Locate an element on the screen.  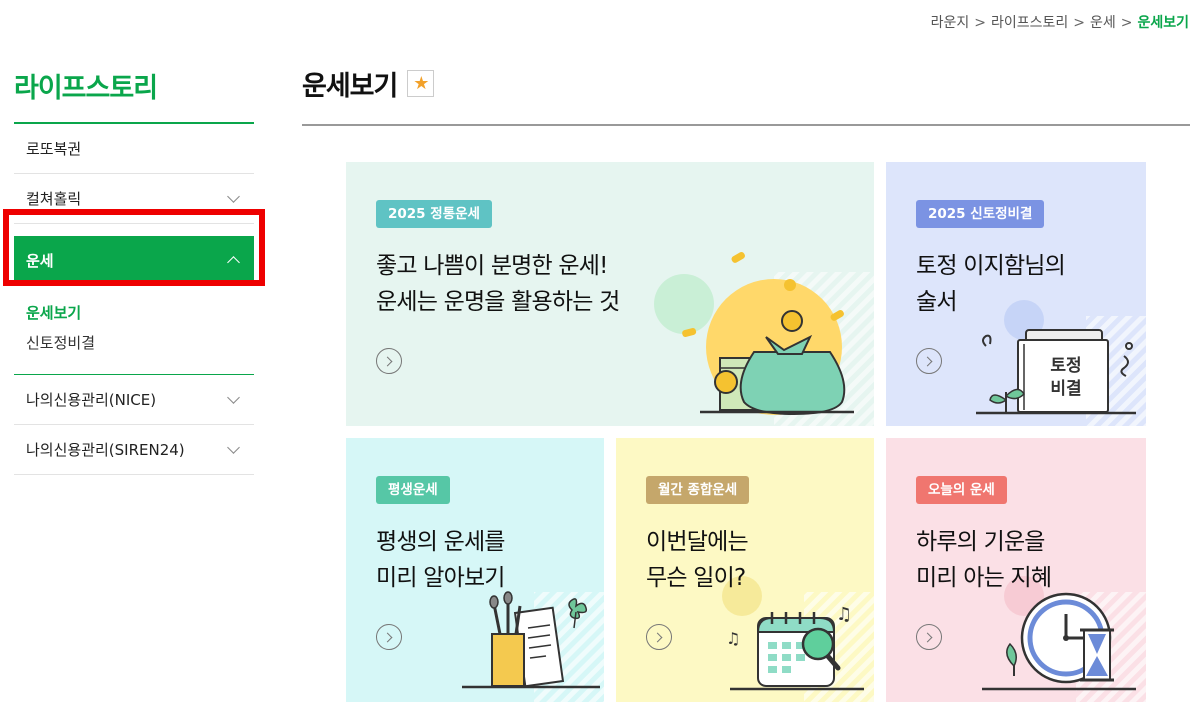
pencil-cup-illustration is located at coordinates (533, 646).